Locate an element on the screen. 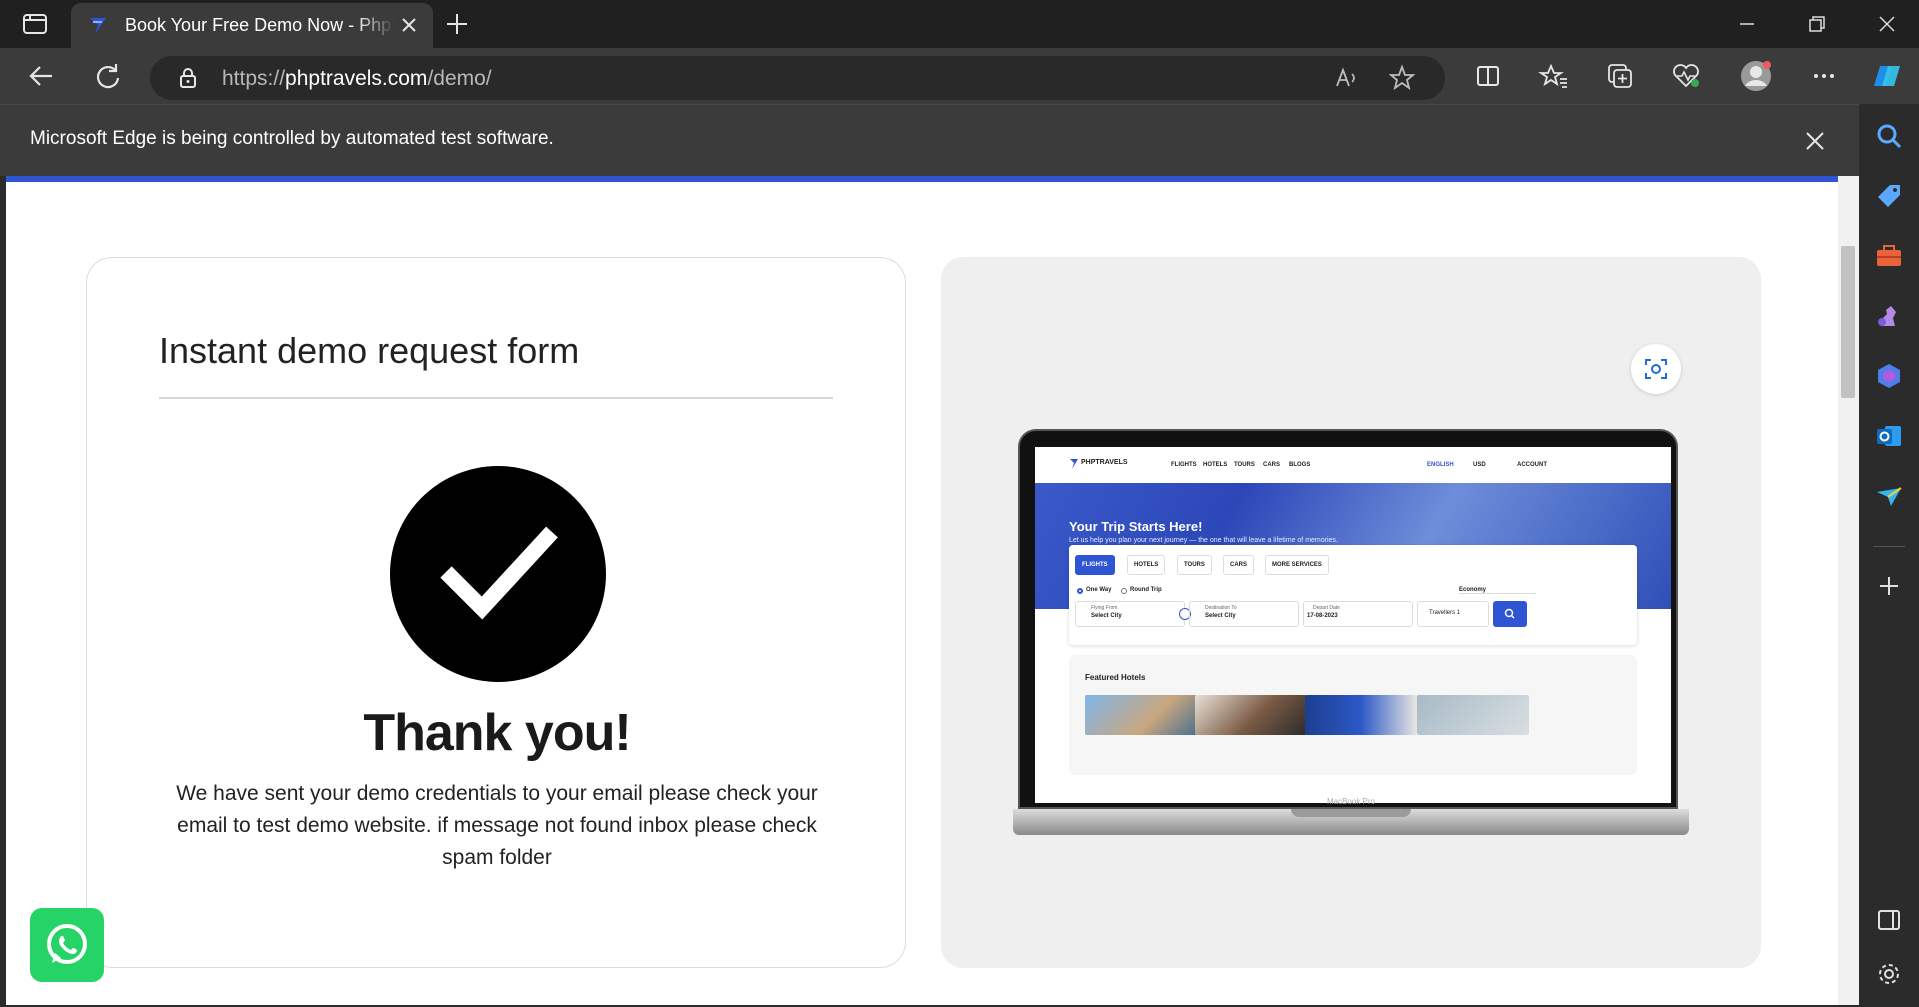 This screenshot has height=1007, width=1919. hide-sidebar-icon is located at coordinates (1889, 920).